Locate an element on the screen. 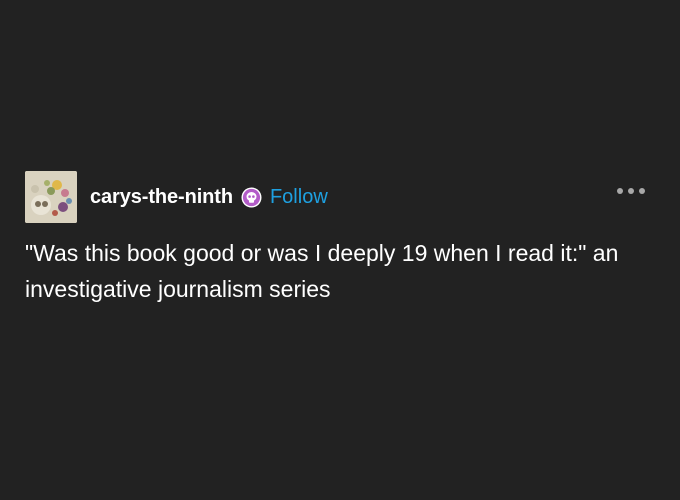 Image resolution: width=680 pixels, height=500 pixels. follow-button: Follow is located at coordinates (299, 197).